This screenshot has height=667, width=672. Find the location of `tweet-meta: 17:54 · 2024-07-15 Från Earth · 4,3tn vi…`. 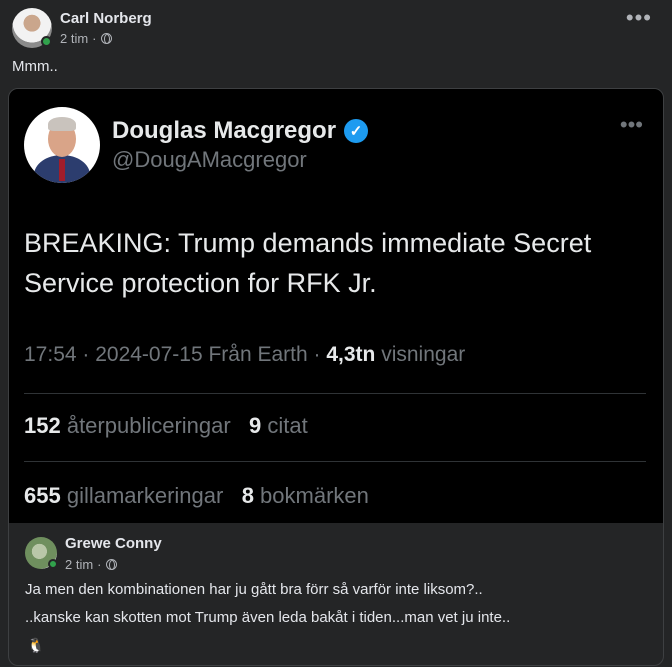

tweet-meta: 17:54 · 2024-07-15 Från Earth · 4,3tn vi… is located at coordinates (245, 354).